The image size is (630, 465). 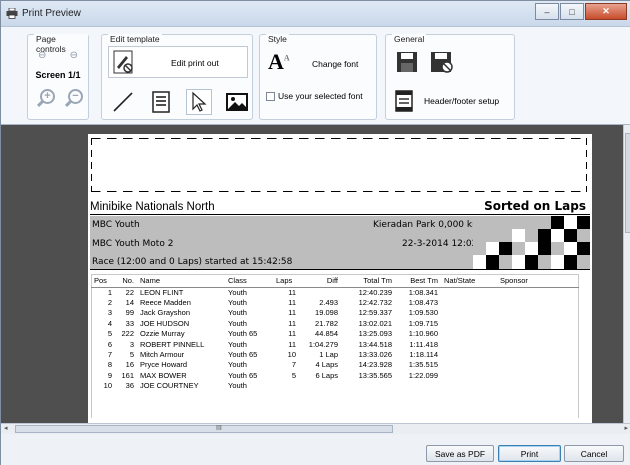 What do you see at coordinates (58, 75) in the screenshot?
I see `screen-indicator: Screen 1/1` at bounding box center [58, 75].